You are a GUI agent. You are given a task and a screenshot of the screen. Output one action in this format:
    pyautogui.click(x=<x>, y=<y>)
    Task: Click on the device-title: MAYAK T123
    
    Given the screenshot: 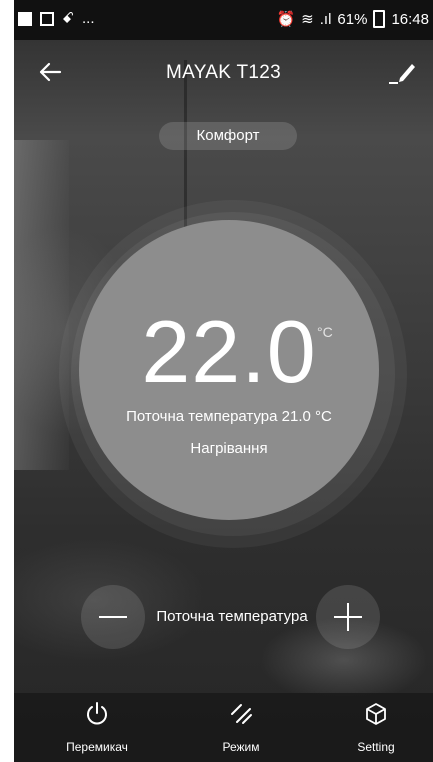 What is the action you would take?
    pyautogui.click(x=223, y=72)
    